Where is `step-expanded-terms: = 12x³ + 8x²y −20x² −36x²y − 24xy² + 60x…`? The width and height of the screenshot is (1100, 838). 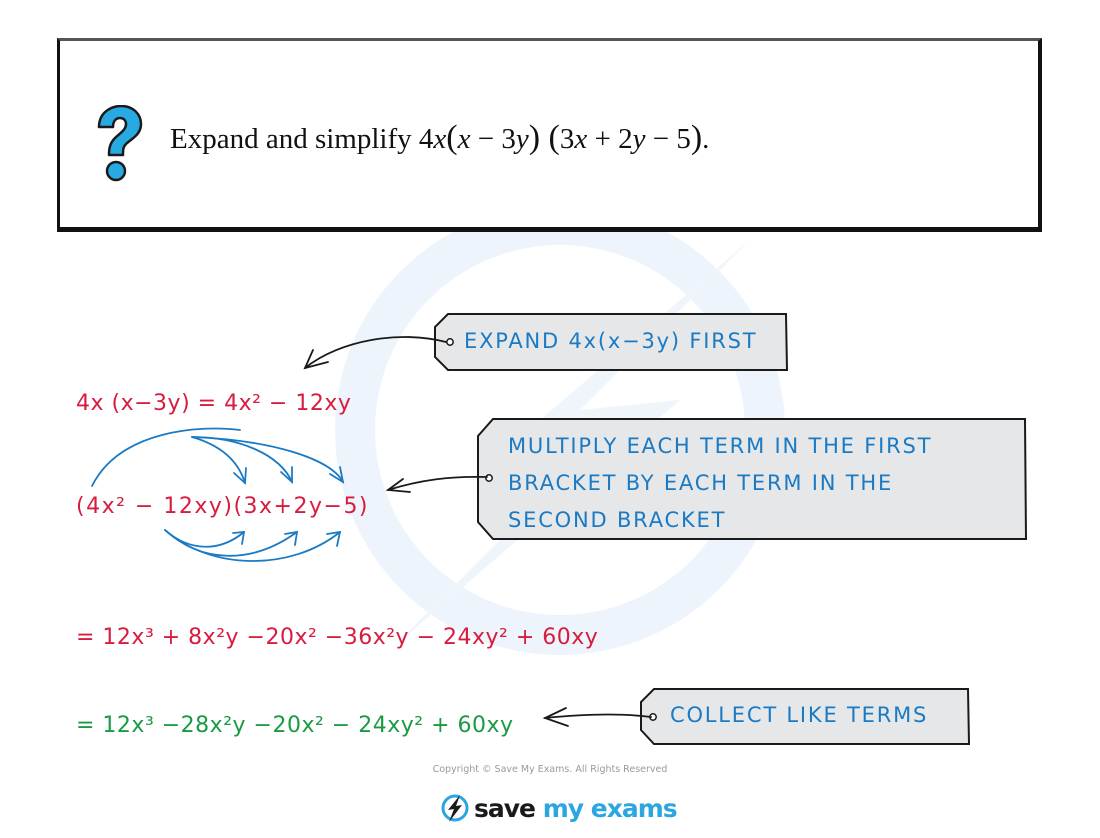
step-expanded-terms: = 12x³ + 8x²y −20x² −36x²y − 24xy² + 60x… is located at coordinates (337, 637).